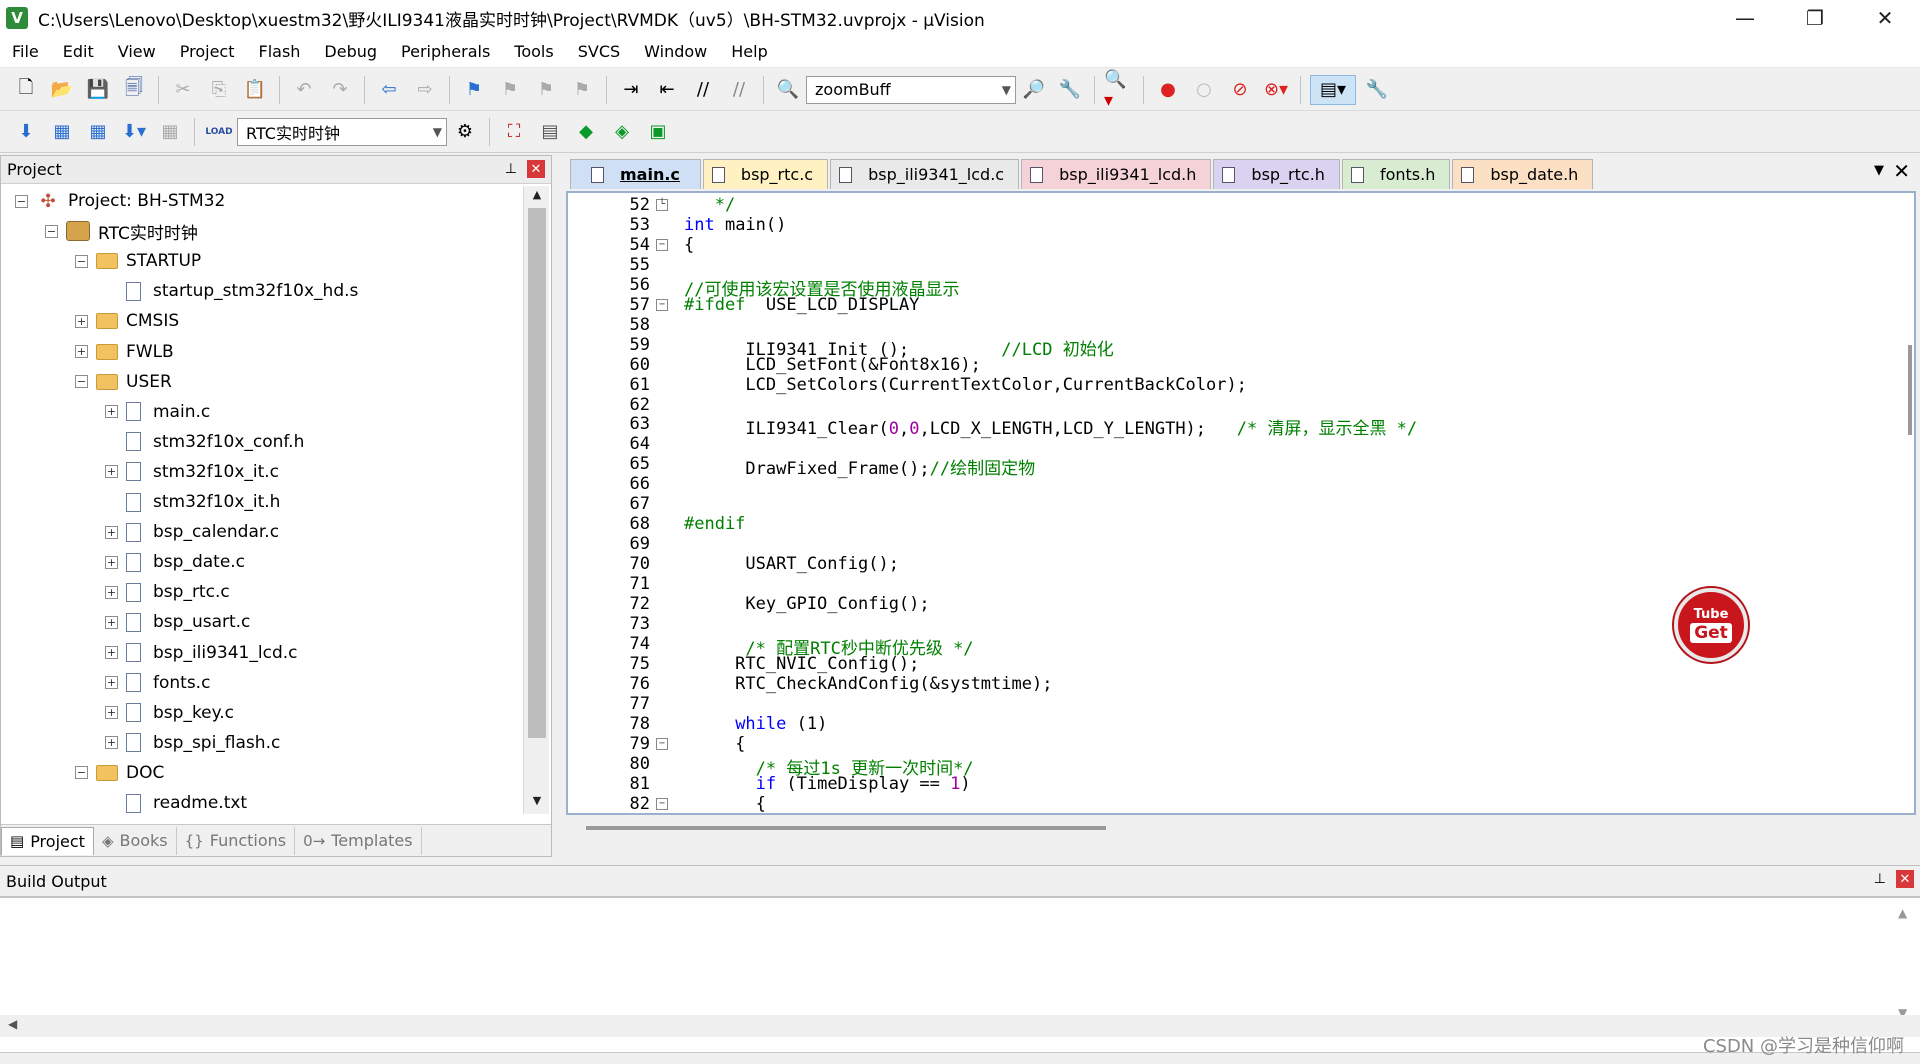 This screenshot has height=1064, width=1920. I want to click on new-file-icon: 🗋, so click(26, 90).